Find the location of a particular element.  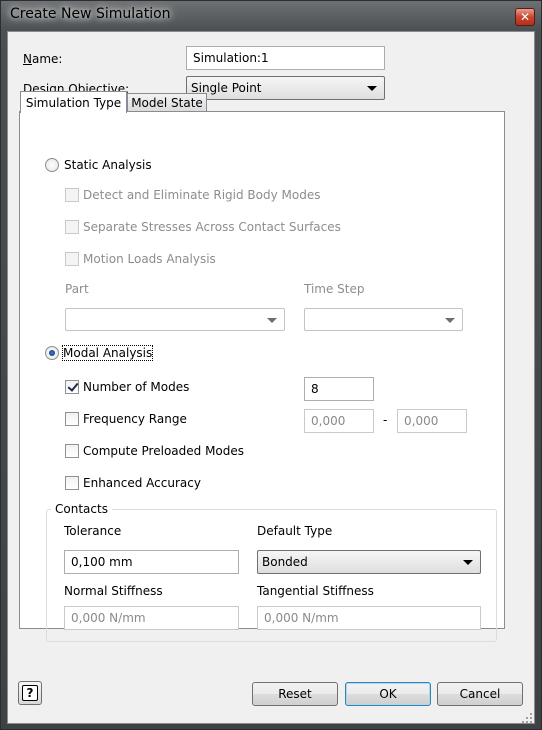

normal-stiffness-value: 0,000 N/mm is located at coordinates (108, 618).